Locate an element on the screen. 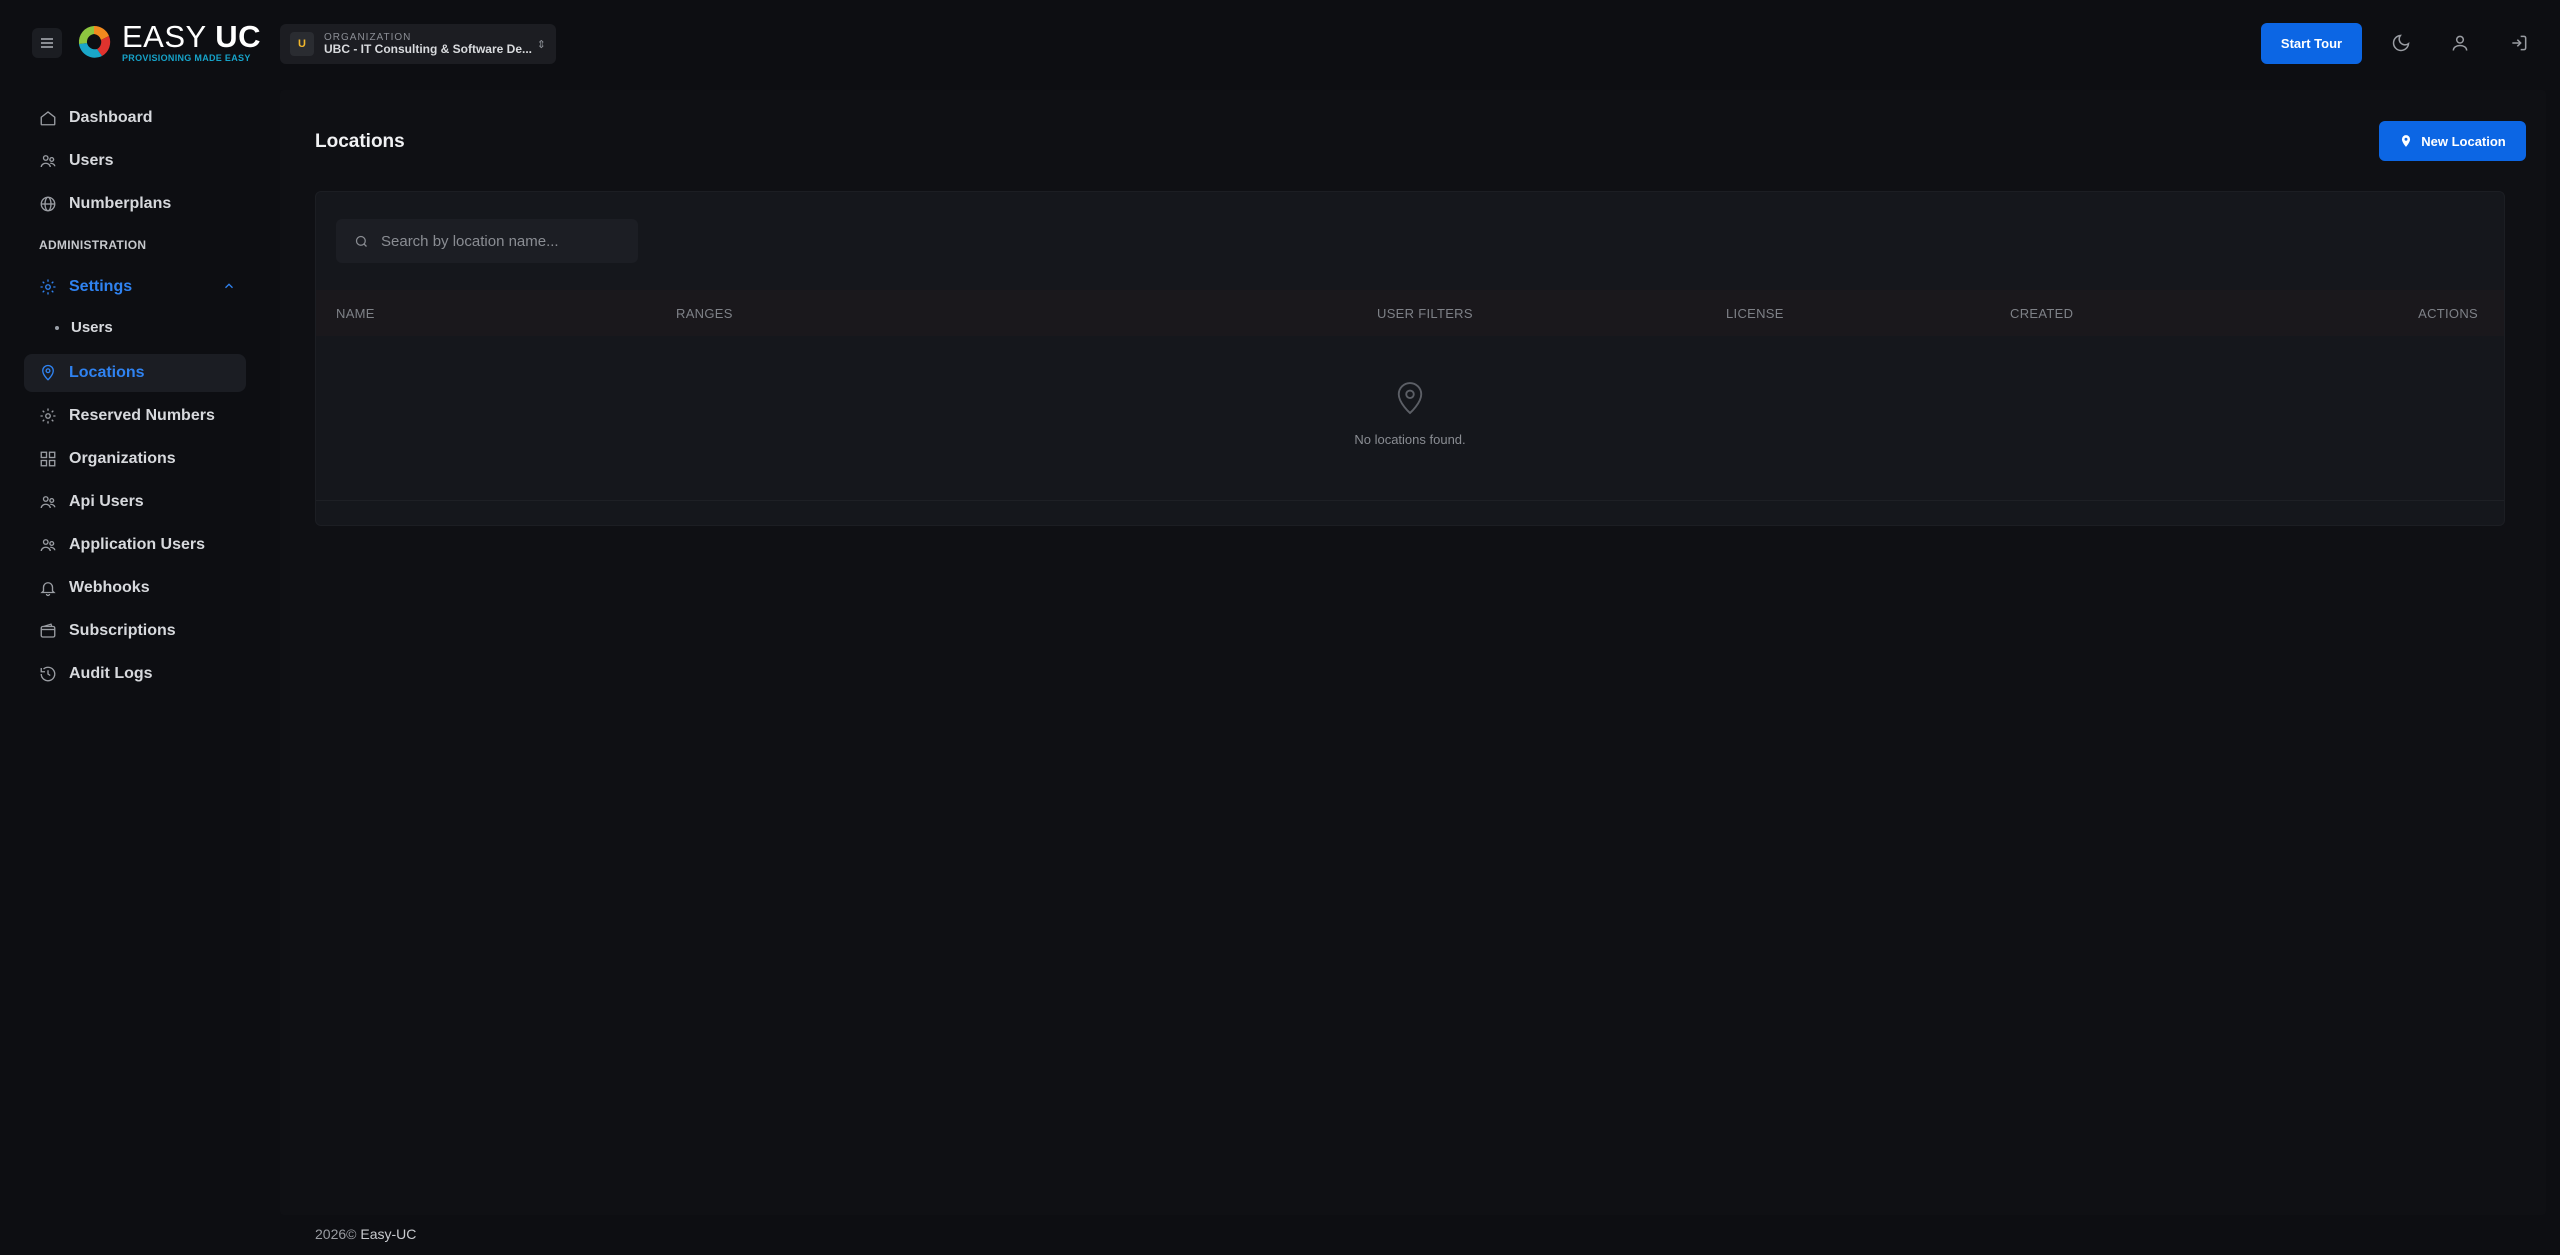 The height and width of the screenshot is (1255, 2560). footer: 2026© Easy-UC is located at coordinates (365, 1234).